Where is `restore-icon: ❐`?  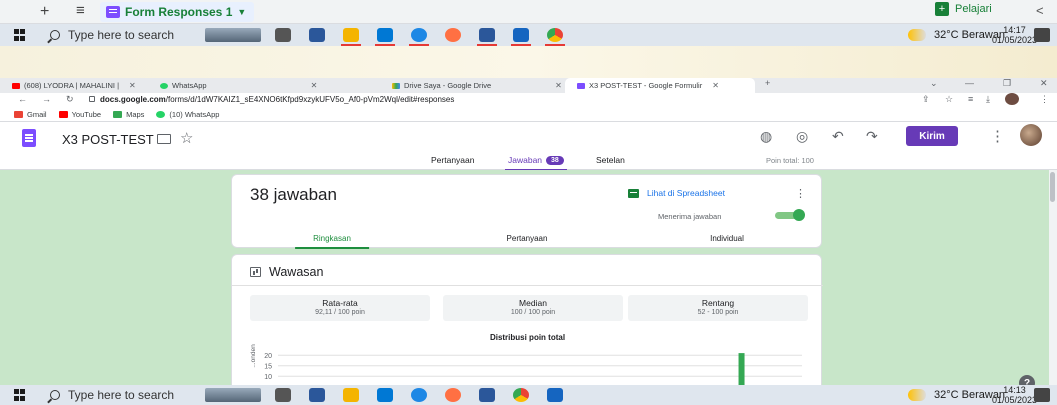 restore-icon: ❐ is located at coordinates (1007, 83).